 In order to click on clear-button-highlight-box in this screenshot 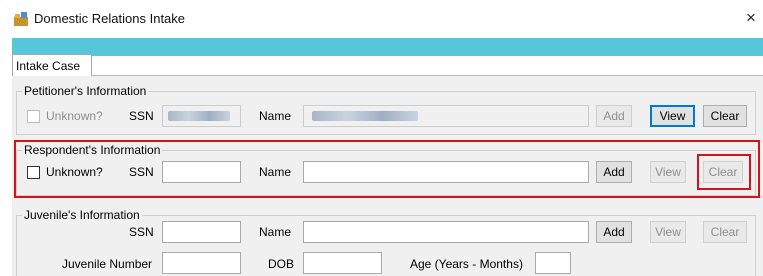, I will do `click(724, 172)`.